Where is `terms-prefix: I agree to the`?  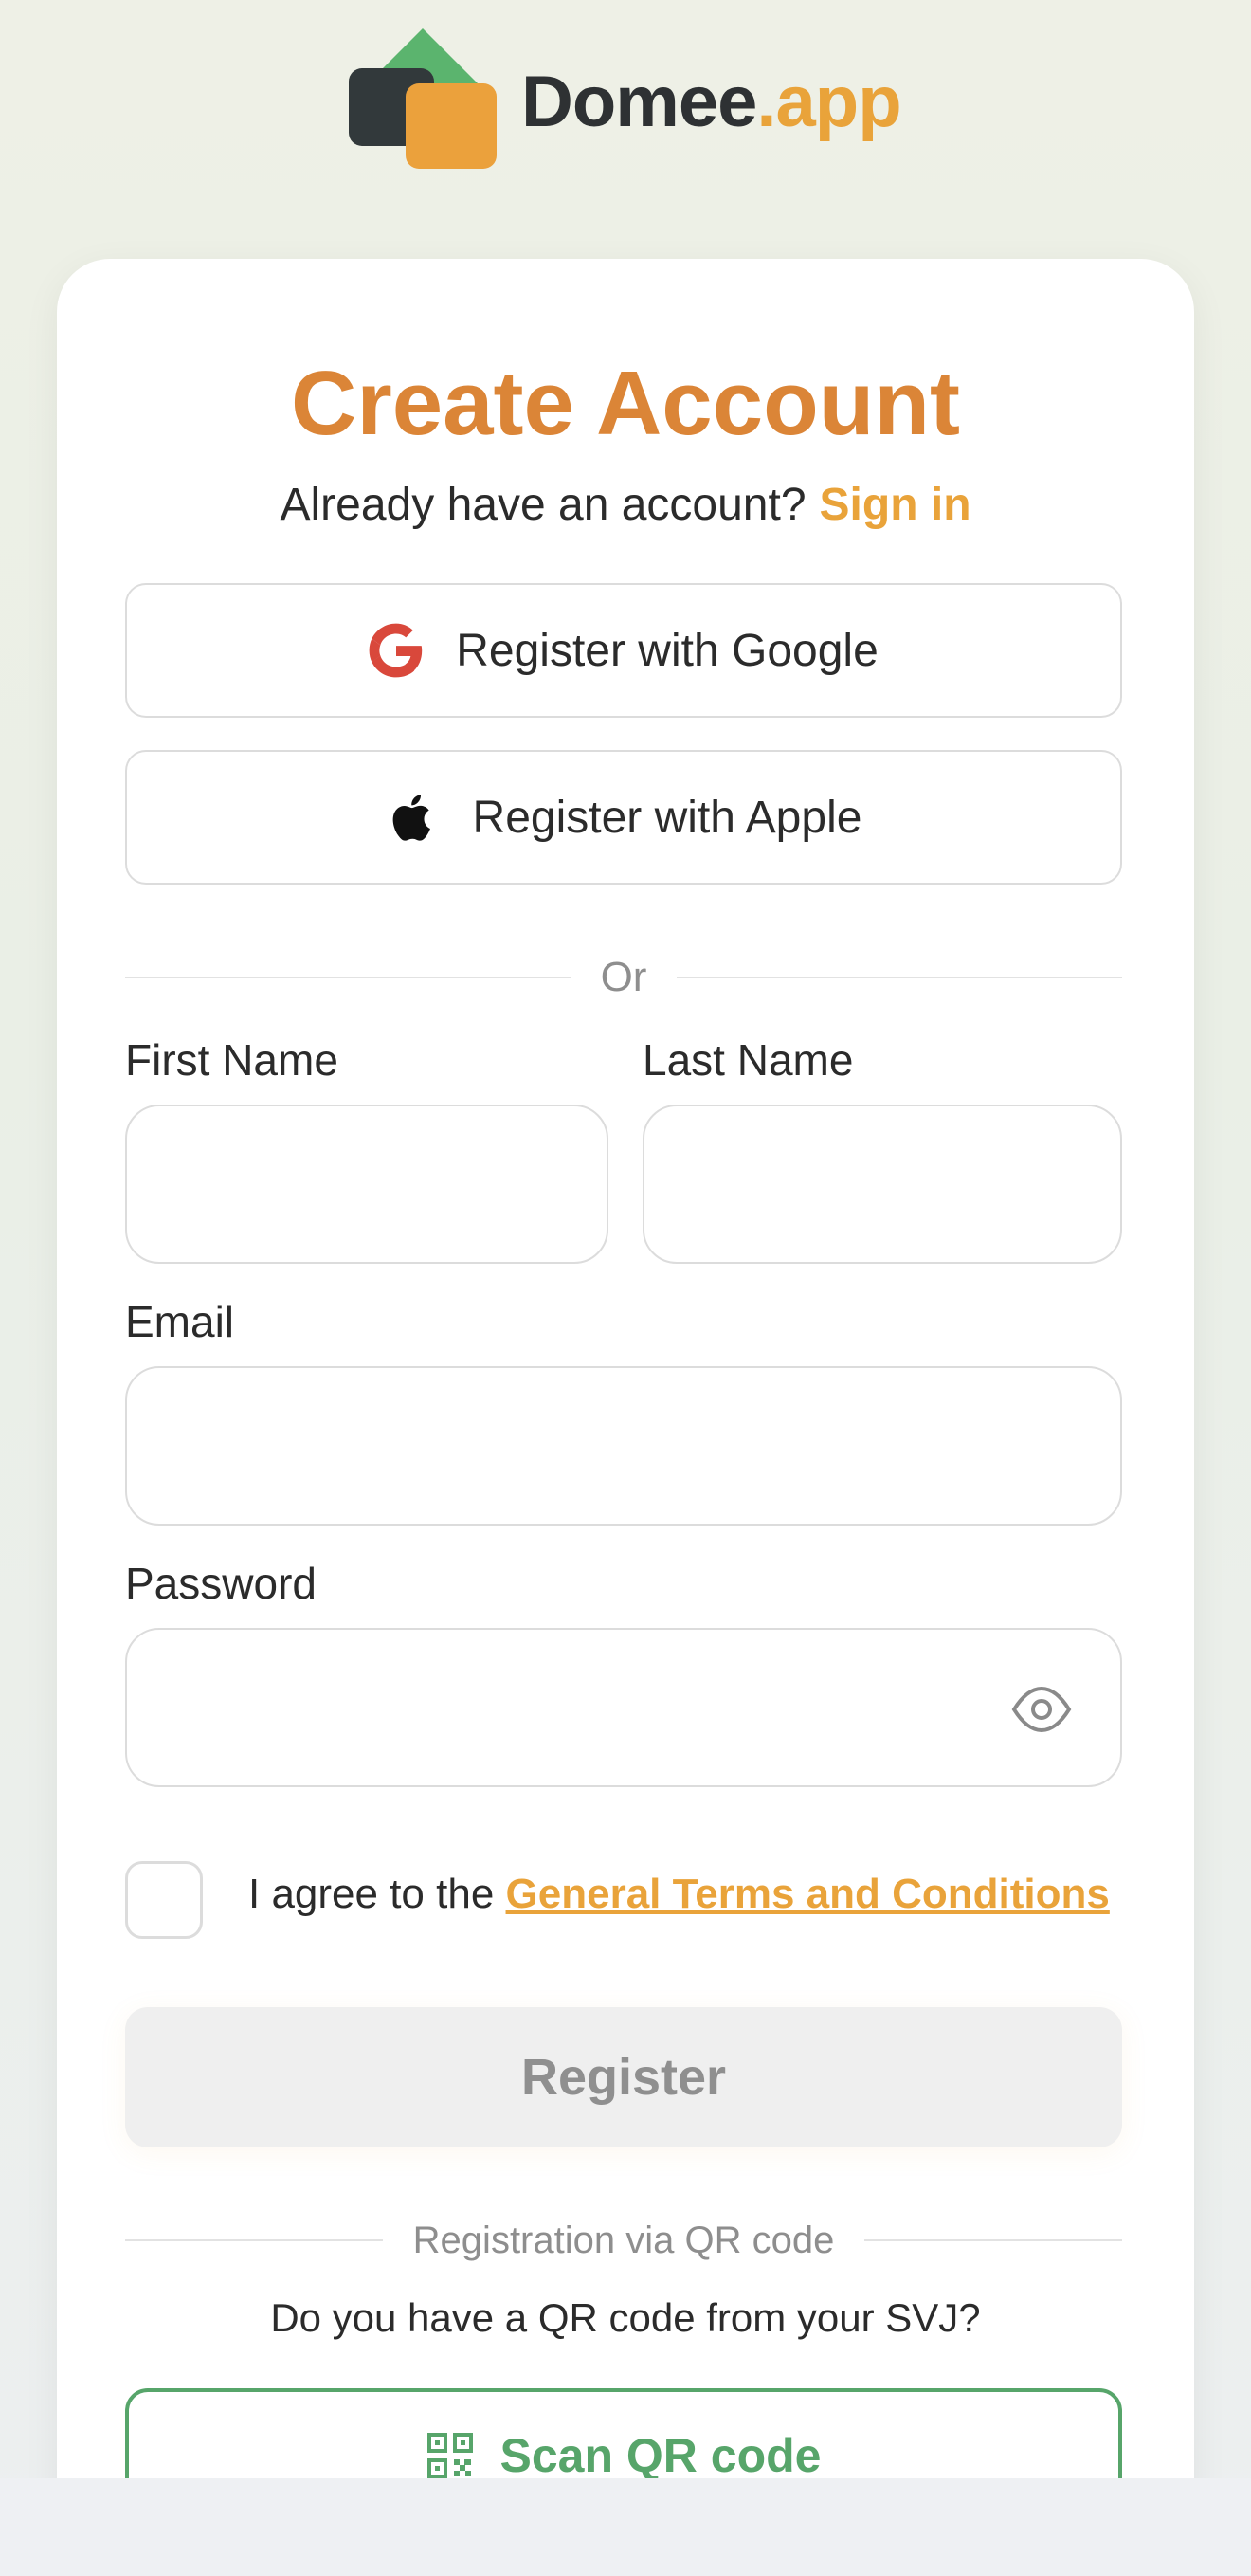
terms-prefix: I agree to the is located at coordinates (377, 1894).